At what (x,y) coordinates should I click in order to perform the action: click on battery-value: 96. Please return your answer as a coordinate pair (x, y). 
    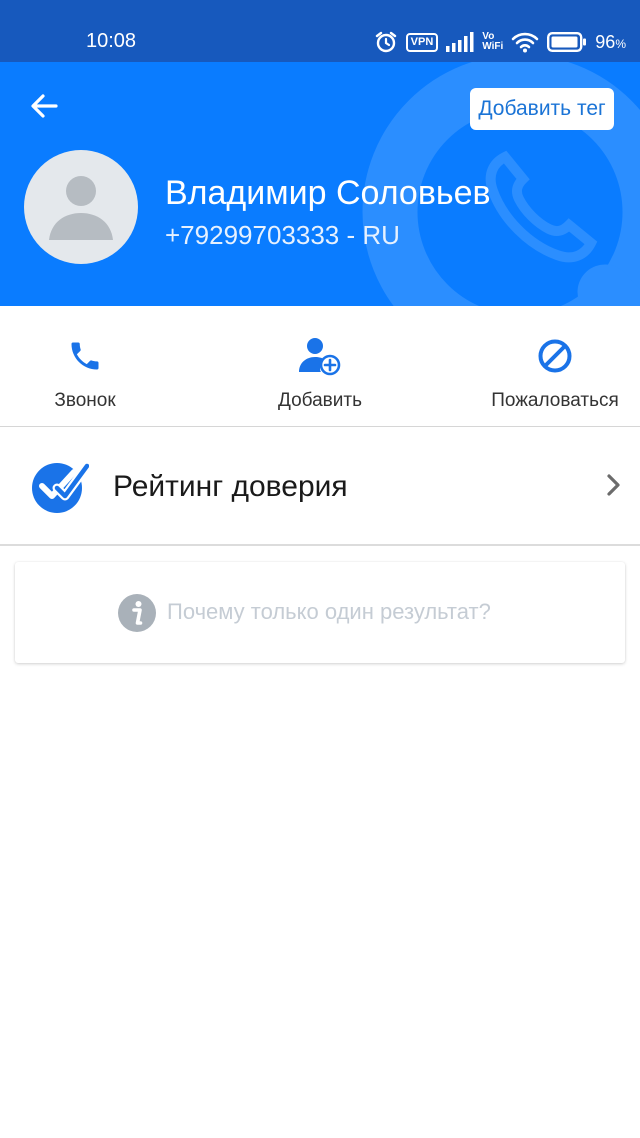
    Looking at the image, I should click on (605, 41).